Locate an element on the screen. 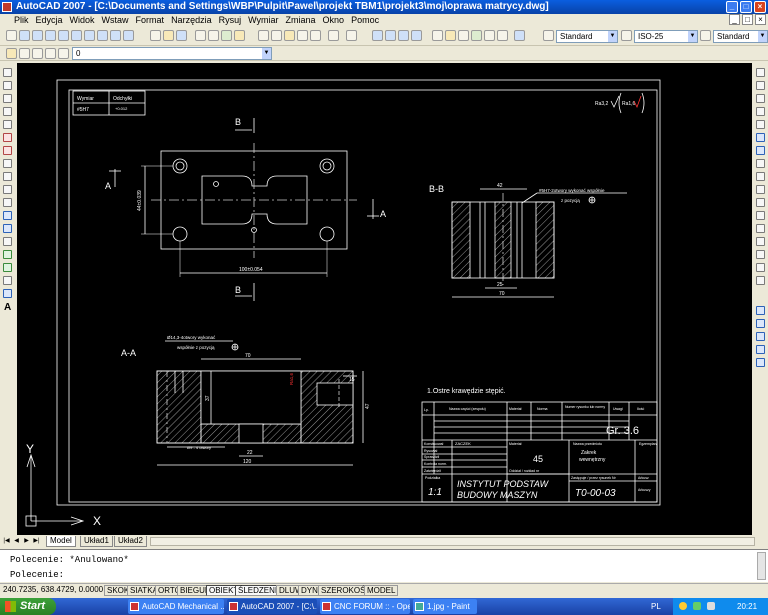 The image size is (768, 615). menu-rysuj: Rysuj is located at coordinates (230, 20).